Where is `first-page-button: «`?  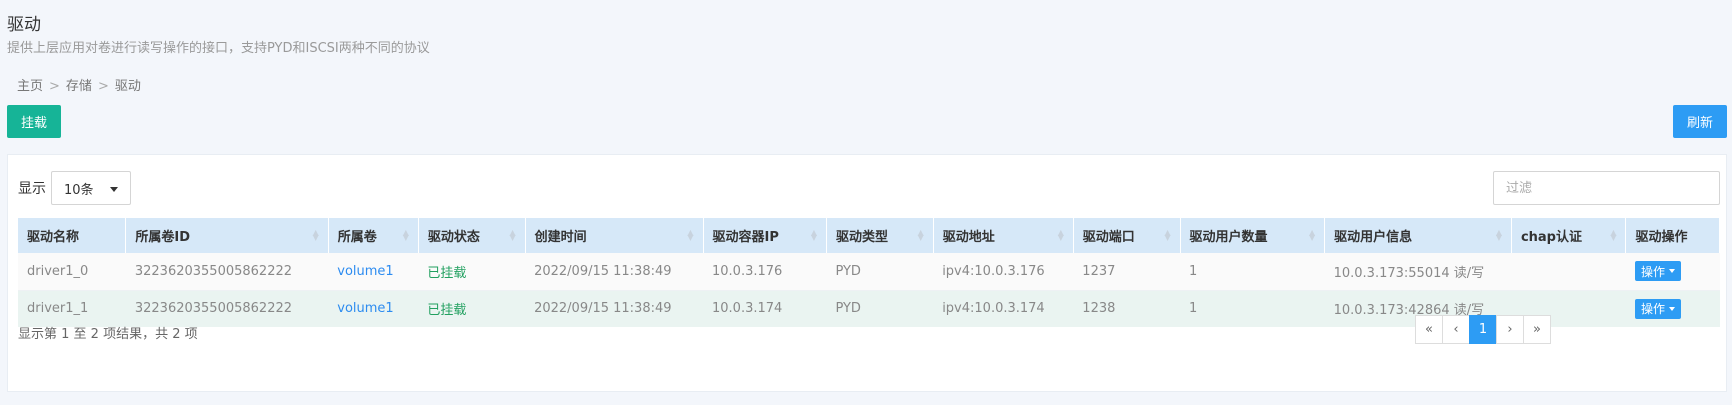 first-page-button: « is located at coordinates (1429, 329).